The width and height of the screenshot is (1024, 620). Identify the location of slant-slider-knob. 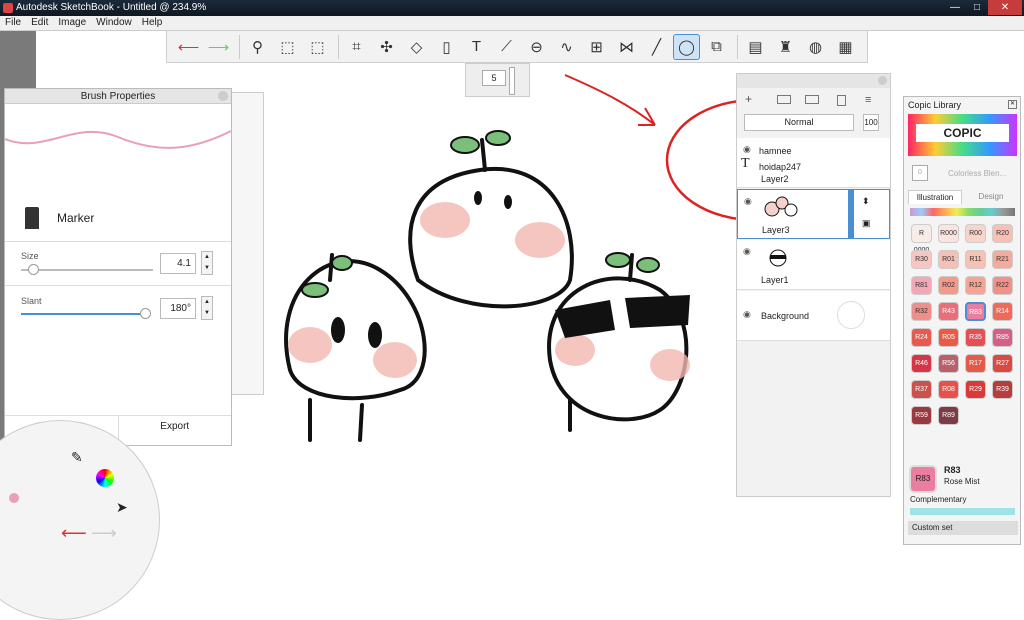
(145, 313).